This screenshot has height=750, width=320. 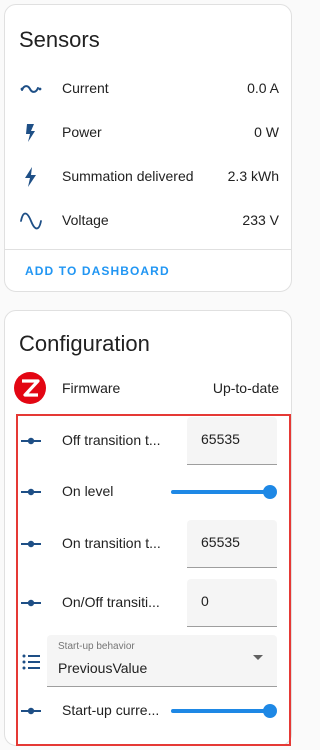 I want to click on flash-icon, so click(x=31, y=133).